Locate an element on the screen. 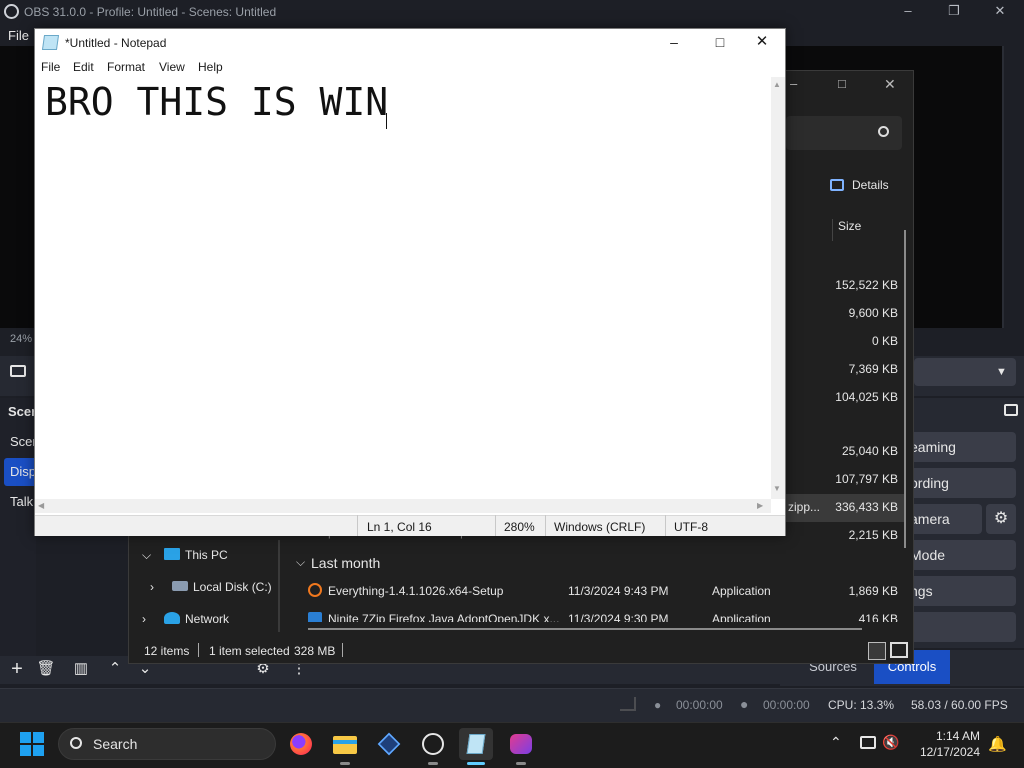 This screenshot has height=768, width=1024. search-icon is located at coordinates (76, 743).